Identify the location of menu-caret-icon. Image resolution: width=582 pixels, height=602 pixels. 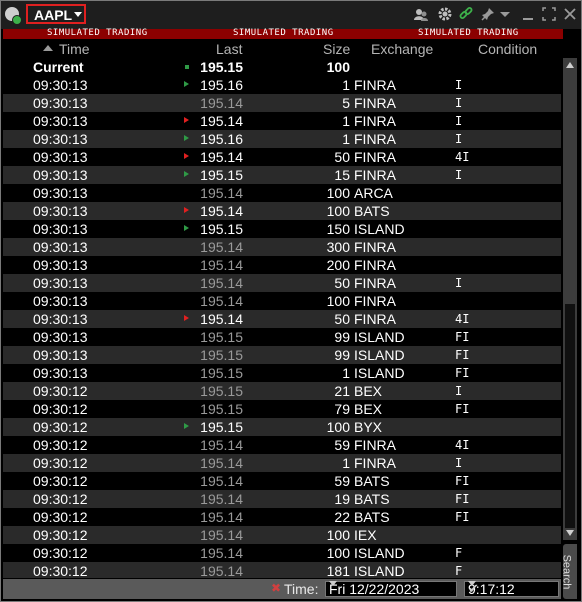
(505, 14).